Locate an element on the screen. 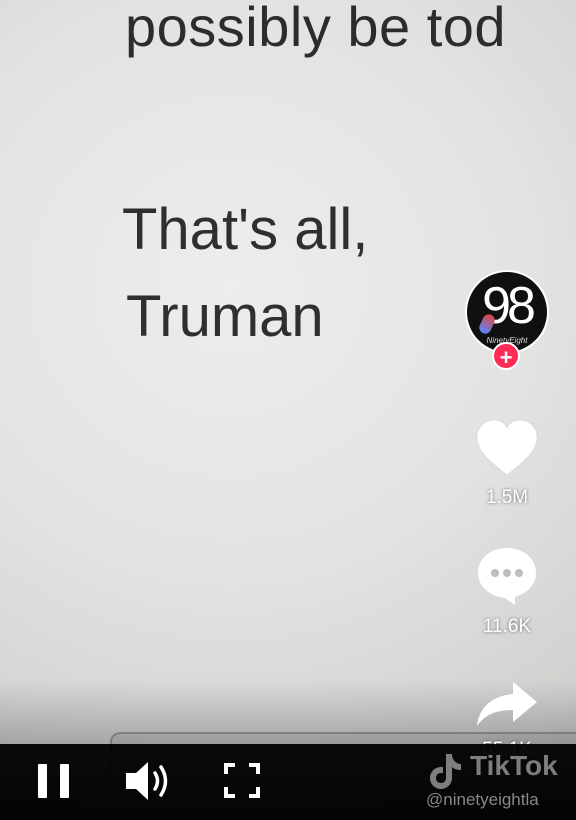 The height and width of the screenshot is (820, 576). comment-count: 11.6K is located at coordinates (507, 626).